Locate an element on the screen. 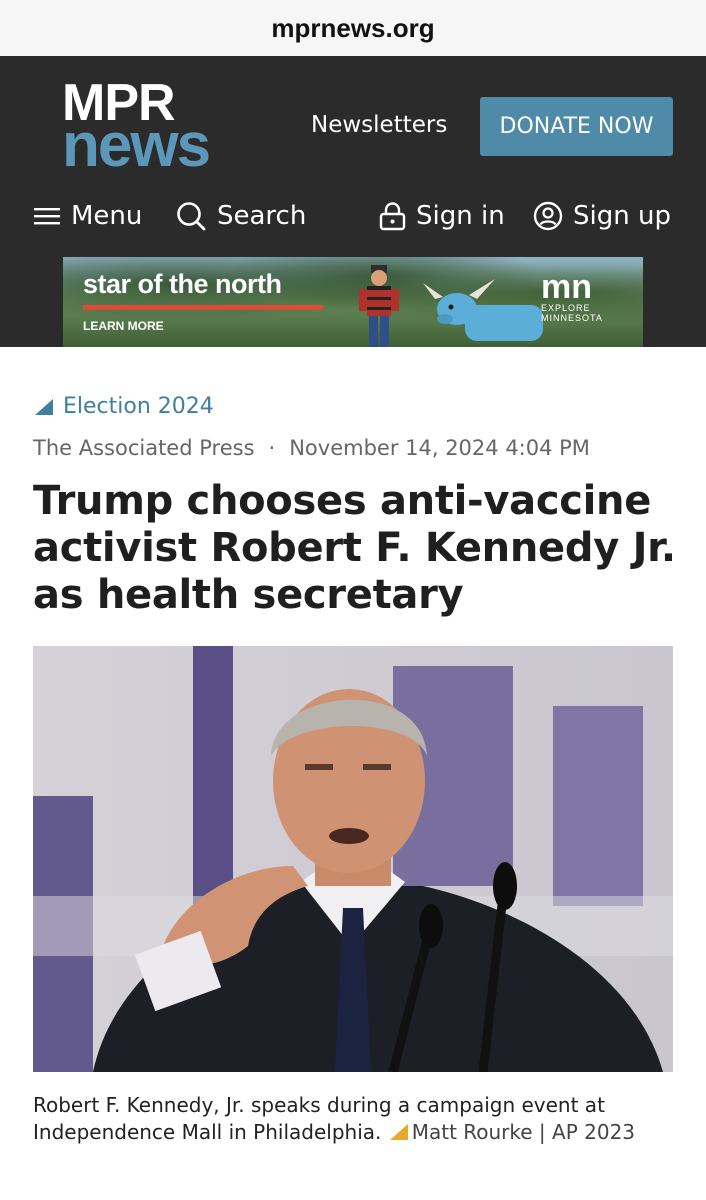 The width and height of the screenshot is (706, 1200). mpr-news-logo: MPR news is located at coordinates (157, 128).